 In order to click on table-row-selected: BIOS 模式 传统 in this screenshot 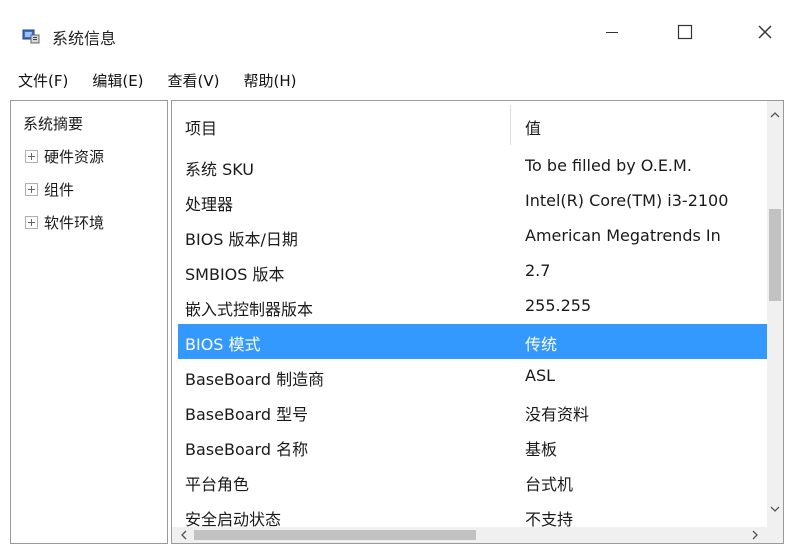, I will do `click(472, 341)`.